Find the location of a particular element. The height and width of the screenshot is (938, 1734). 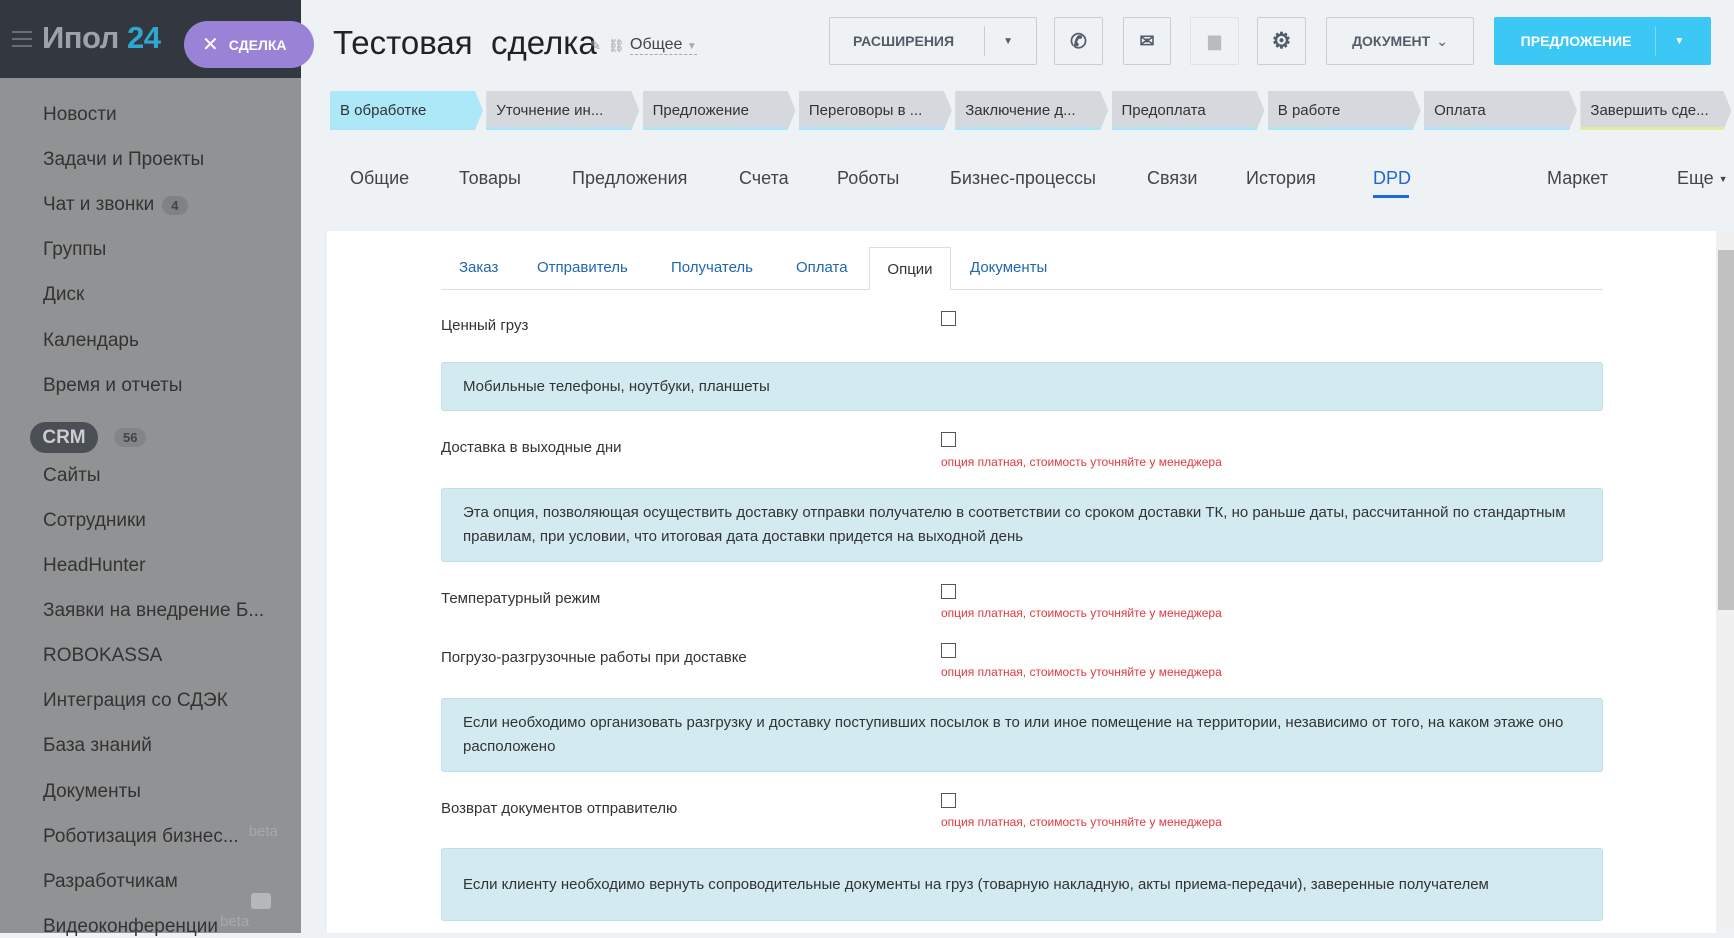

tab-label: Маркет is located at coordinates (1577, 178).